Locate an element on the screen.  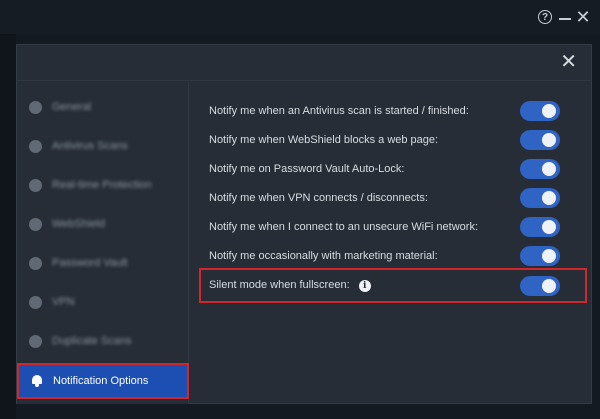
sidebar-item-vpn: VPN is located at coordinates (103, 302).